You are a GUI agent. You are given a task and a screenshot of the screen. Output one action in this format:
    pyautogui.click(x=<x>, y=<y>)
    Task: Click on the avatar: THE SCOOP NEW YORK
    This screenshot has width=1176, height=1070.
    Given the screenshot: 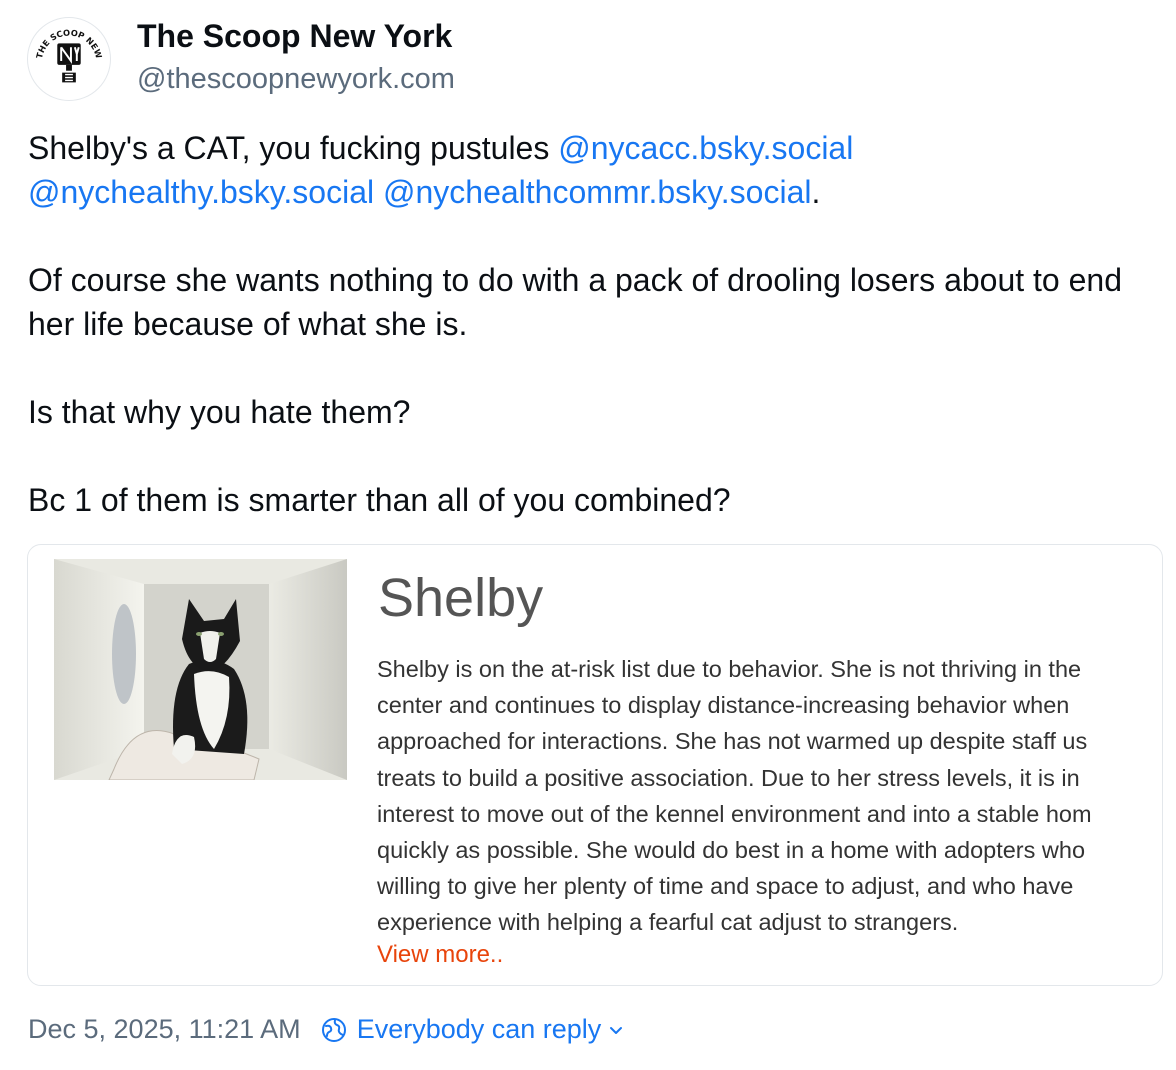 What is the action you would take?
    pyautogui.click(x=69, y=59)
    